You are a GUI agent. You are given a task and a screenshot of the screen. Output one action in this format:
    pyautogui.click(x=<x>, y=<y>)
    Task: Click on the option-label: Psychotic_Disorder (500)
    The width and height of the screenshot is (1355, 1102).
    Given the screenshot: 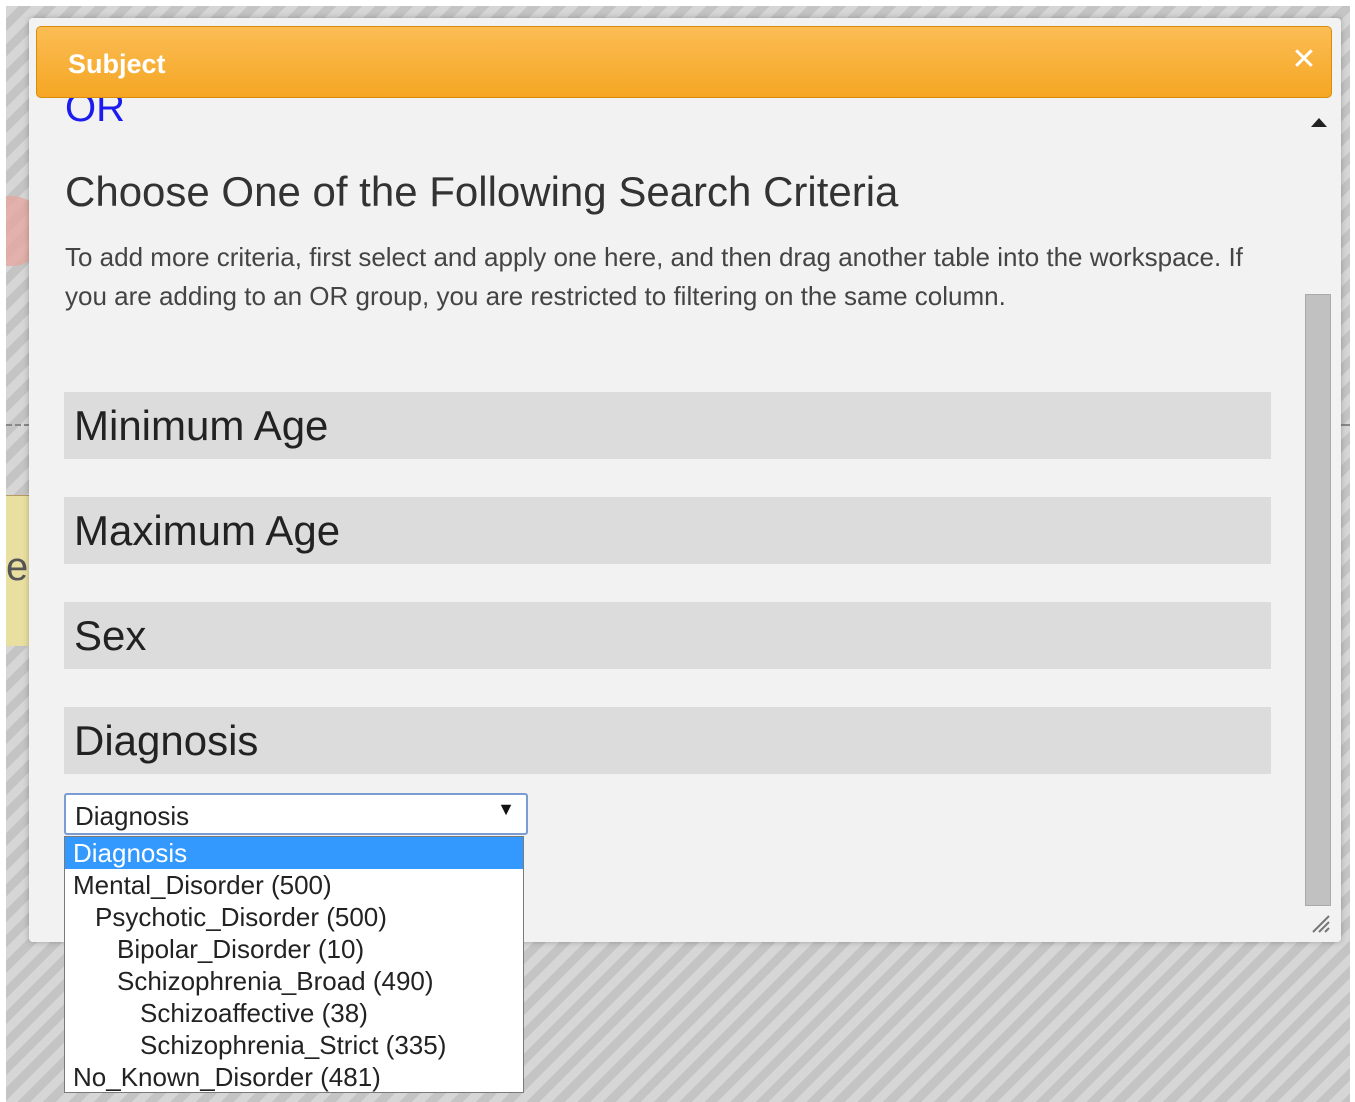 What is the action you would take?
    pyautogui.click(x=241, y=917)
    